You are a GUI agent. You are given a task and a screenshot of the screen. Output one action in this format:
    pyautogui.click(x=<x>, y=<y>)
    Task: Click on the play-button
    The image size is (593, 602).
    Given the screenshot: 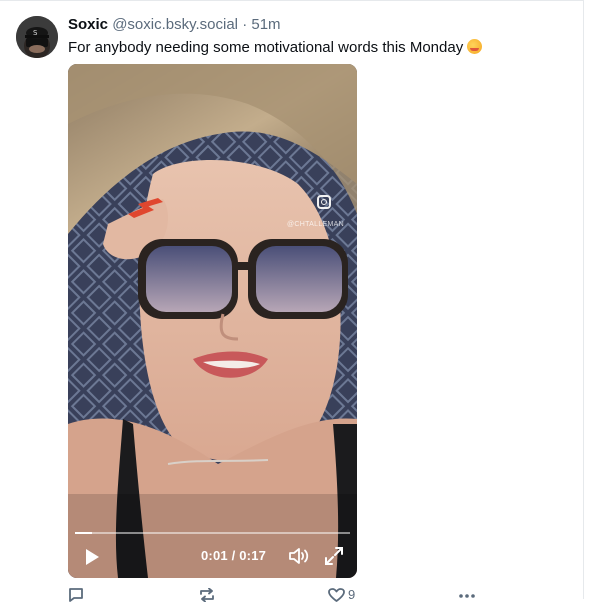 What is the action you would take?
    pyautogui.click(x=92, y=557)
    